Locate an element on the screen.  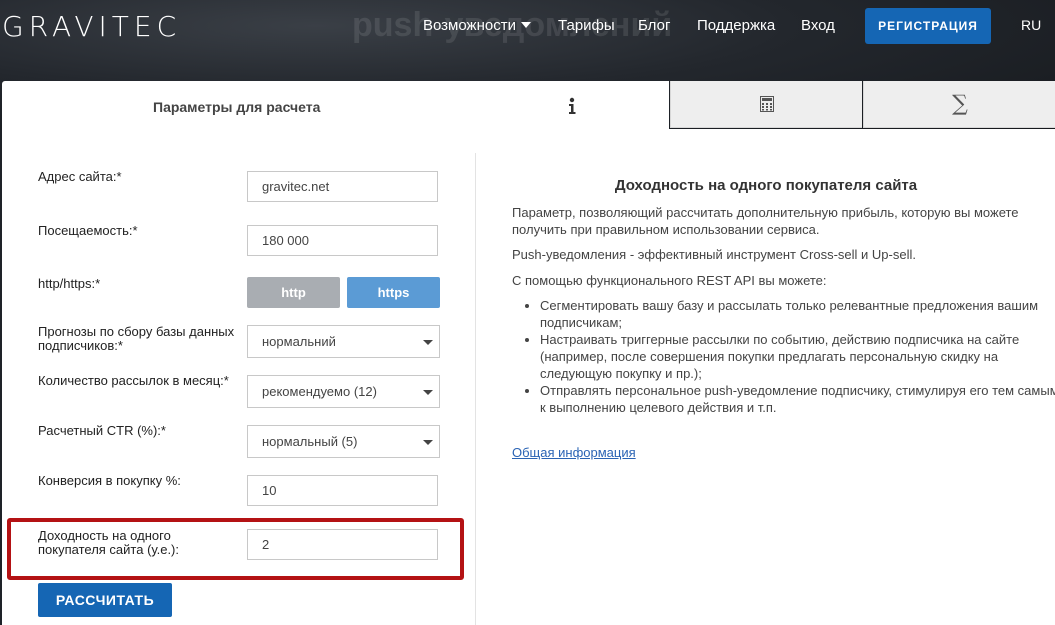
nav-features: Возможности is located at coordinates (477, 25).